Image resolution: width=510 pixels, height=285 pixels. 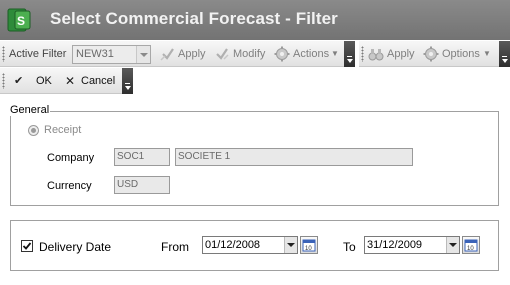 I want to click on delivery-date-checkbox, so click(x=27, y=246).